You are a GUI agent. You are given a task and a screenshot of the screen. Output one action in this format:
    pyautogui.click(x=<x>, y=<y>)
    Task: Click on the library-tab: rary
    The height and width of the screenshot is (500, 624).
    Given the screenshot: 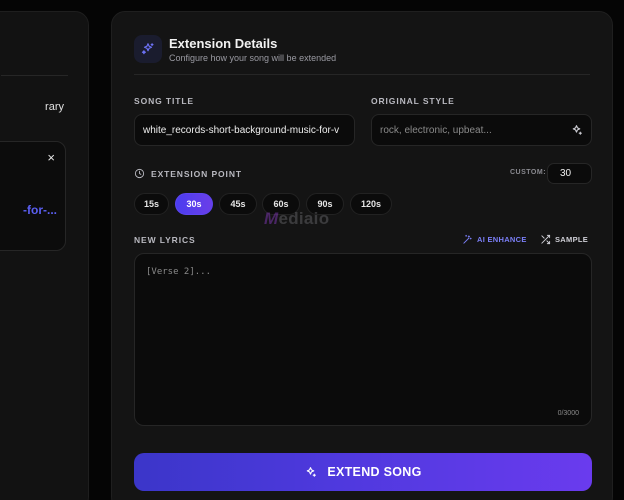 What is the action you would take?
    pyautogui.click(x=33, y=107)
    